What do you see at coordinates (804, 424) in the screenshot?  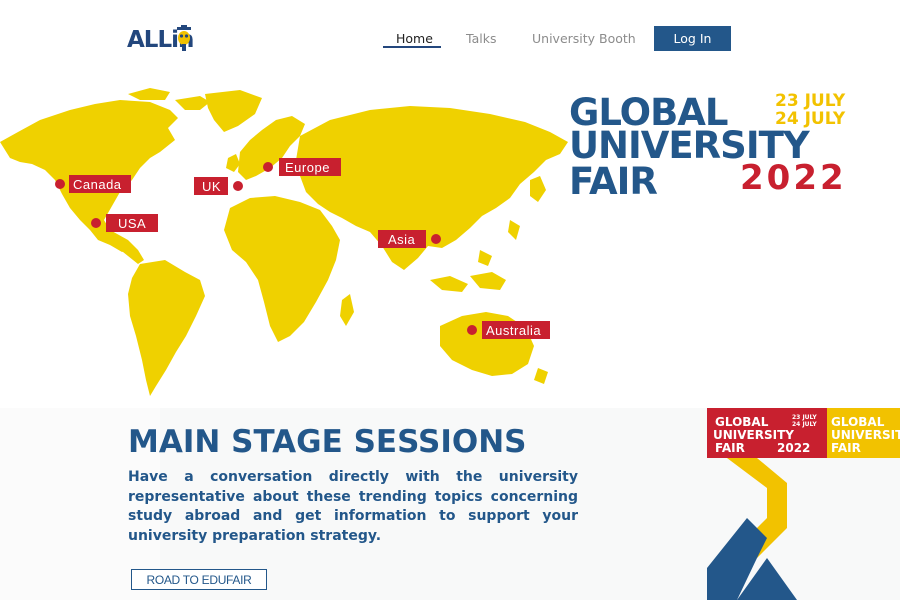 I see `svg-text: 24 JULY` at bounding box center [804, 424].